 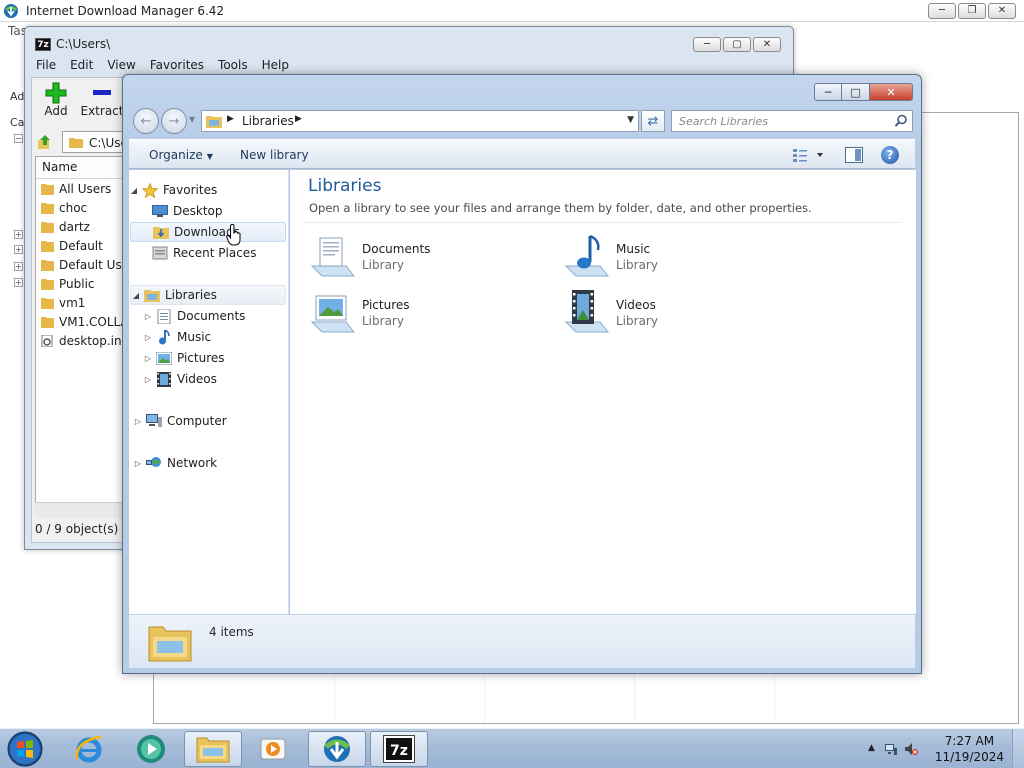 What do you see at coordinates (779, 121) in the screenshot?
I see `search-input` at bounding box center [779, 121].